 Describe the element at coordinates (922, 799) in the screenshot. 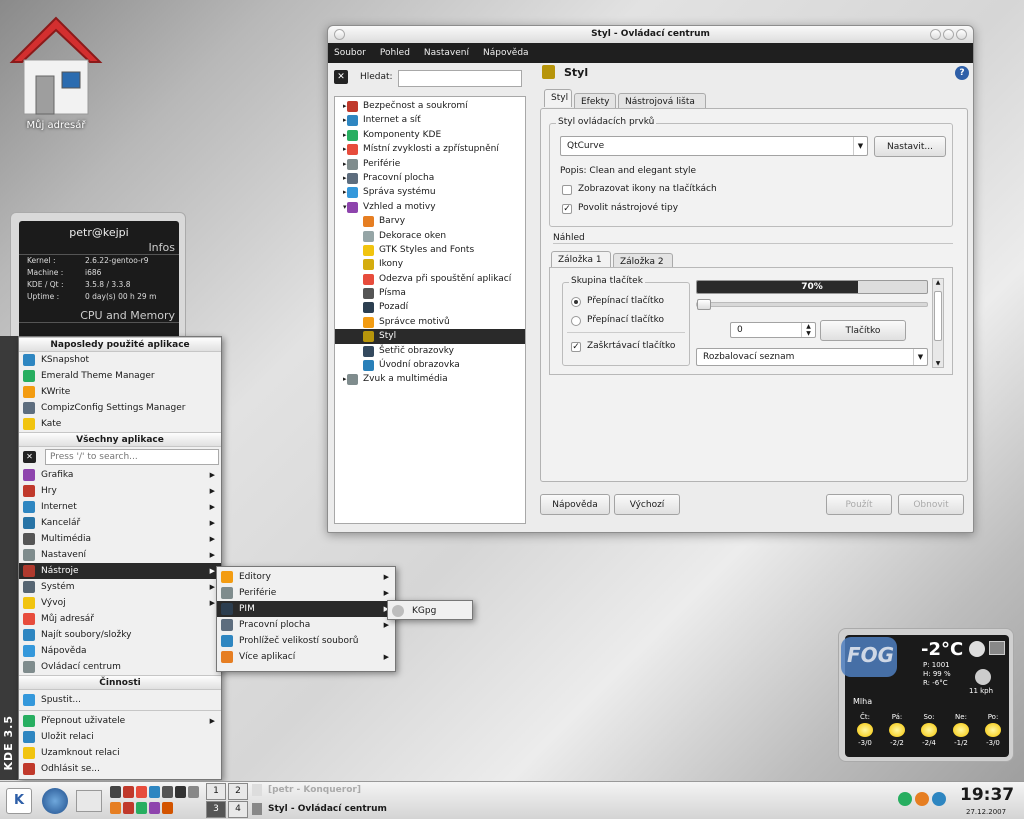

I see `firefox-icon` at that location.